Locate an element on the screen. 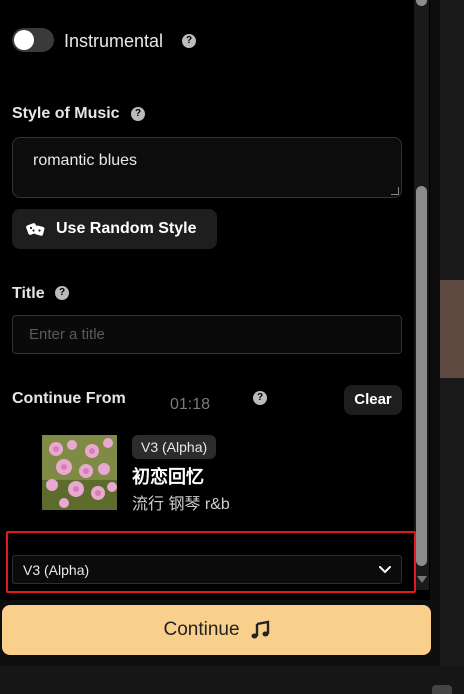 The image size is (464, 694). chevron-down-icon is located at coordinates (385, 569).